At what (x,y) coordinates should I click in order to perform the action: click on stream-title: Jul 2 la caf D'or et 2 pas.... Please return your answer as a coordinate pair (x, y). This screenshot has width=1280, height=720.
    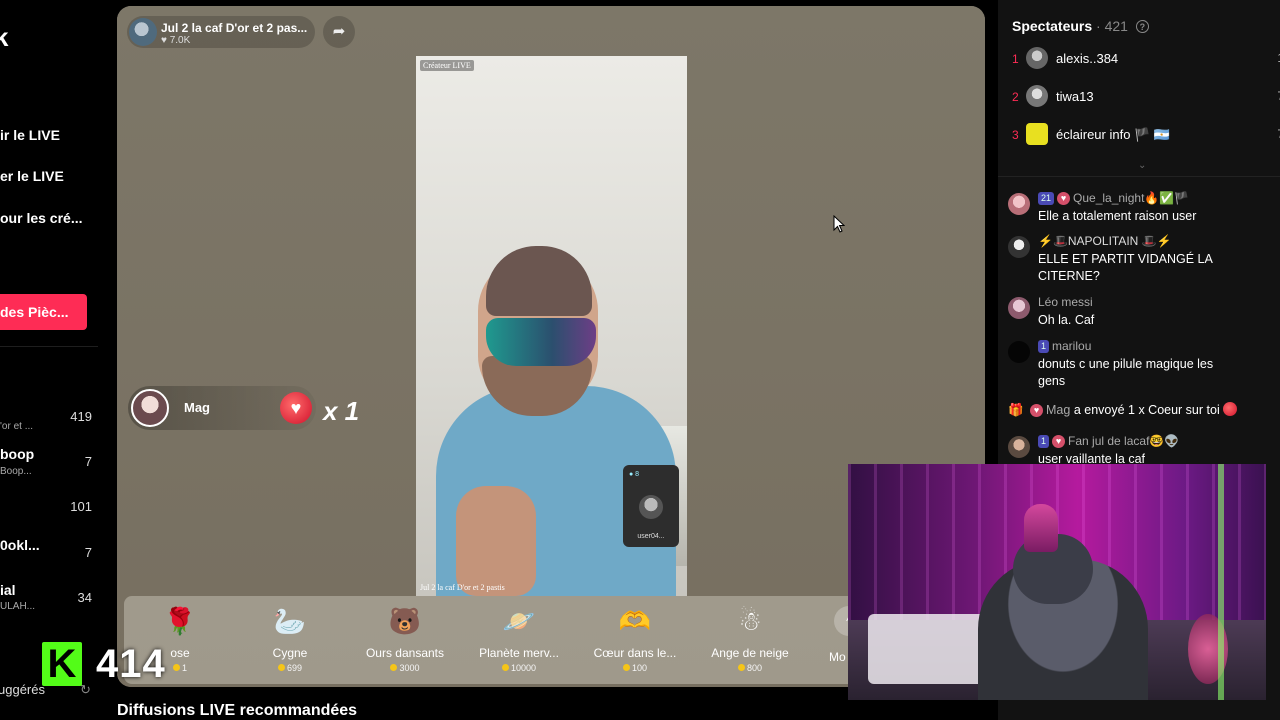
    Looking at the image, I should click on (234, 28).